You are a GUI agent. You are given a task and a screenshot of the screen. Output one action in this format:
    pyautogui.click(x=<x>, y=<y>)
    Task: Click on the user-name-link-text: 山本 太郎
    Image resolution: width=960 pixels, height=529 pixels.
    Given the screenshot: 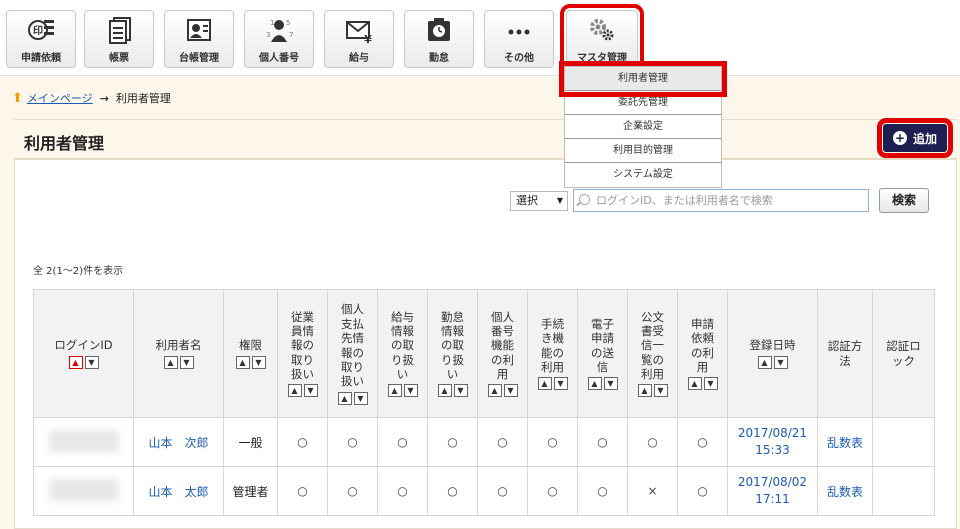 What is the action you would take?
    pyautogui.click(x=178, y=492)
    